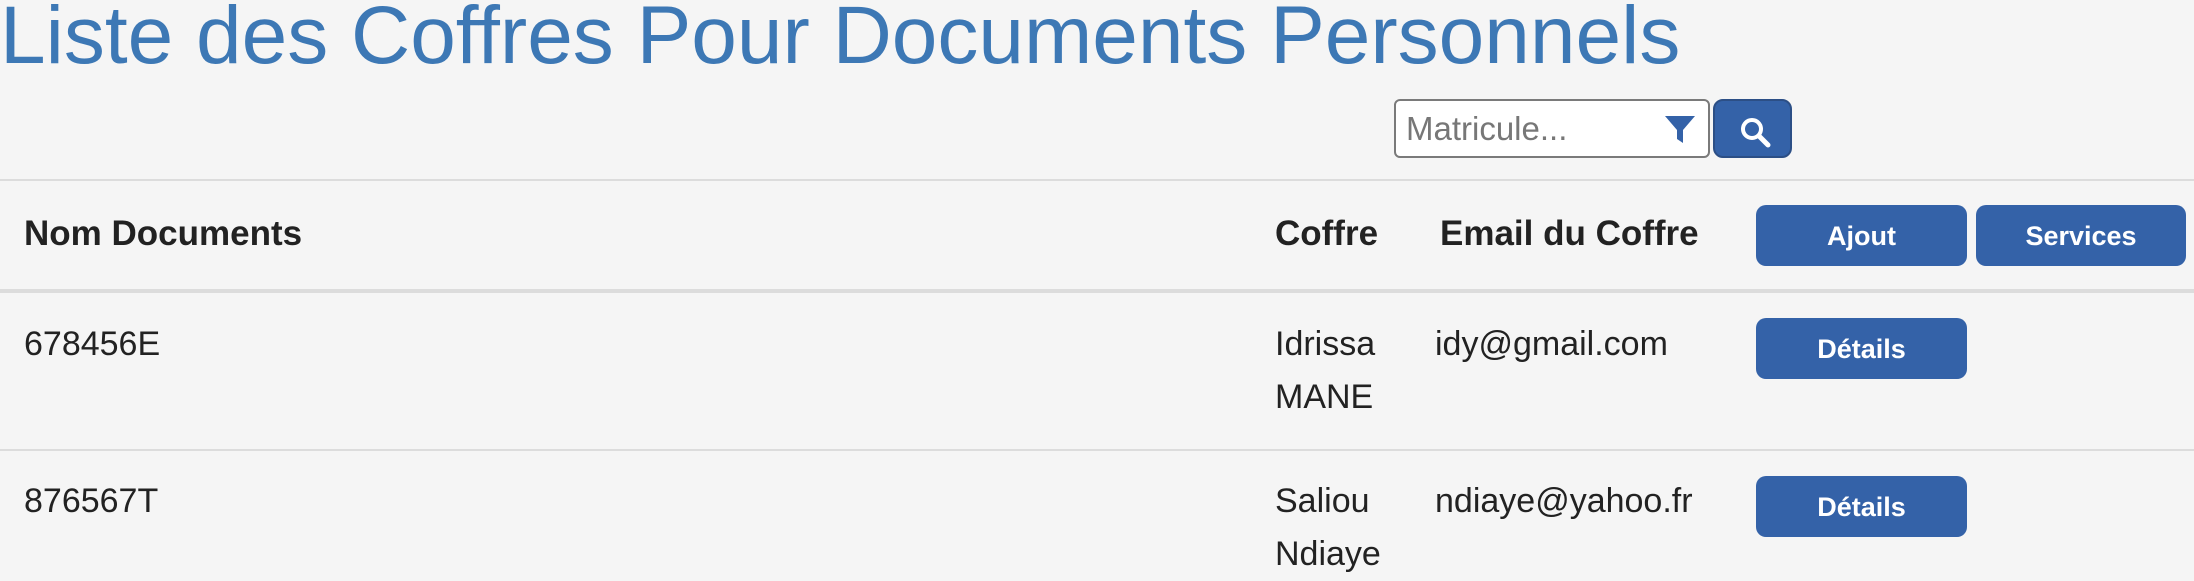 Image resolution: width=2194 pixels, height=581 pixels. What do you see at coordinates (1322, 501) in the screenshot?
I see `row-coffre-first: Saliou` at bounding box center [1322, 501].